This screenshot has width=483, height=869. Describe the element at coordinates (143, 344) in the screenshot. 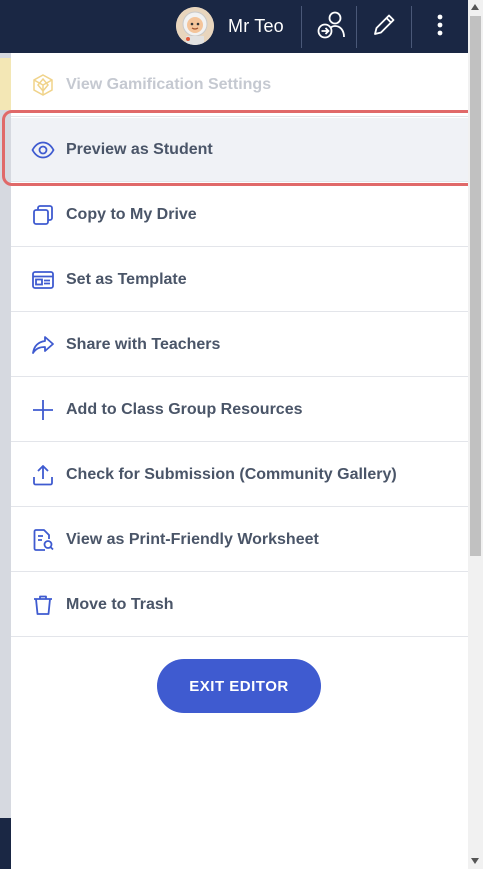

I see `menu-item-label: Share with Teachers` at that location.